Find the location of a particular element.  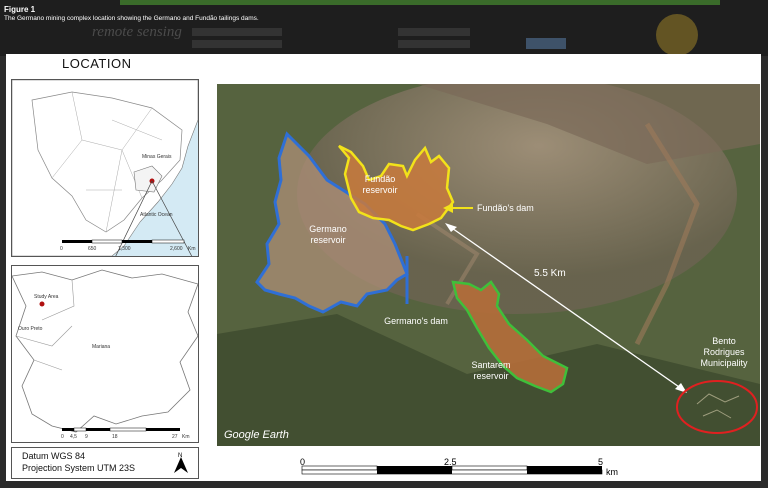

mariana-label: Mariana is located at coordinates (101, 347).